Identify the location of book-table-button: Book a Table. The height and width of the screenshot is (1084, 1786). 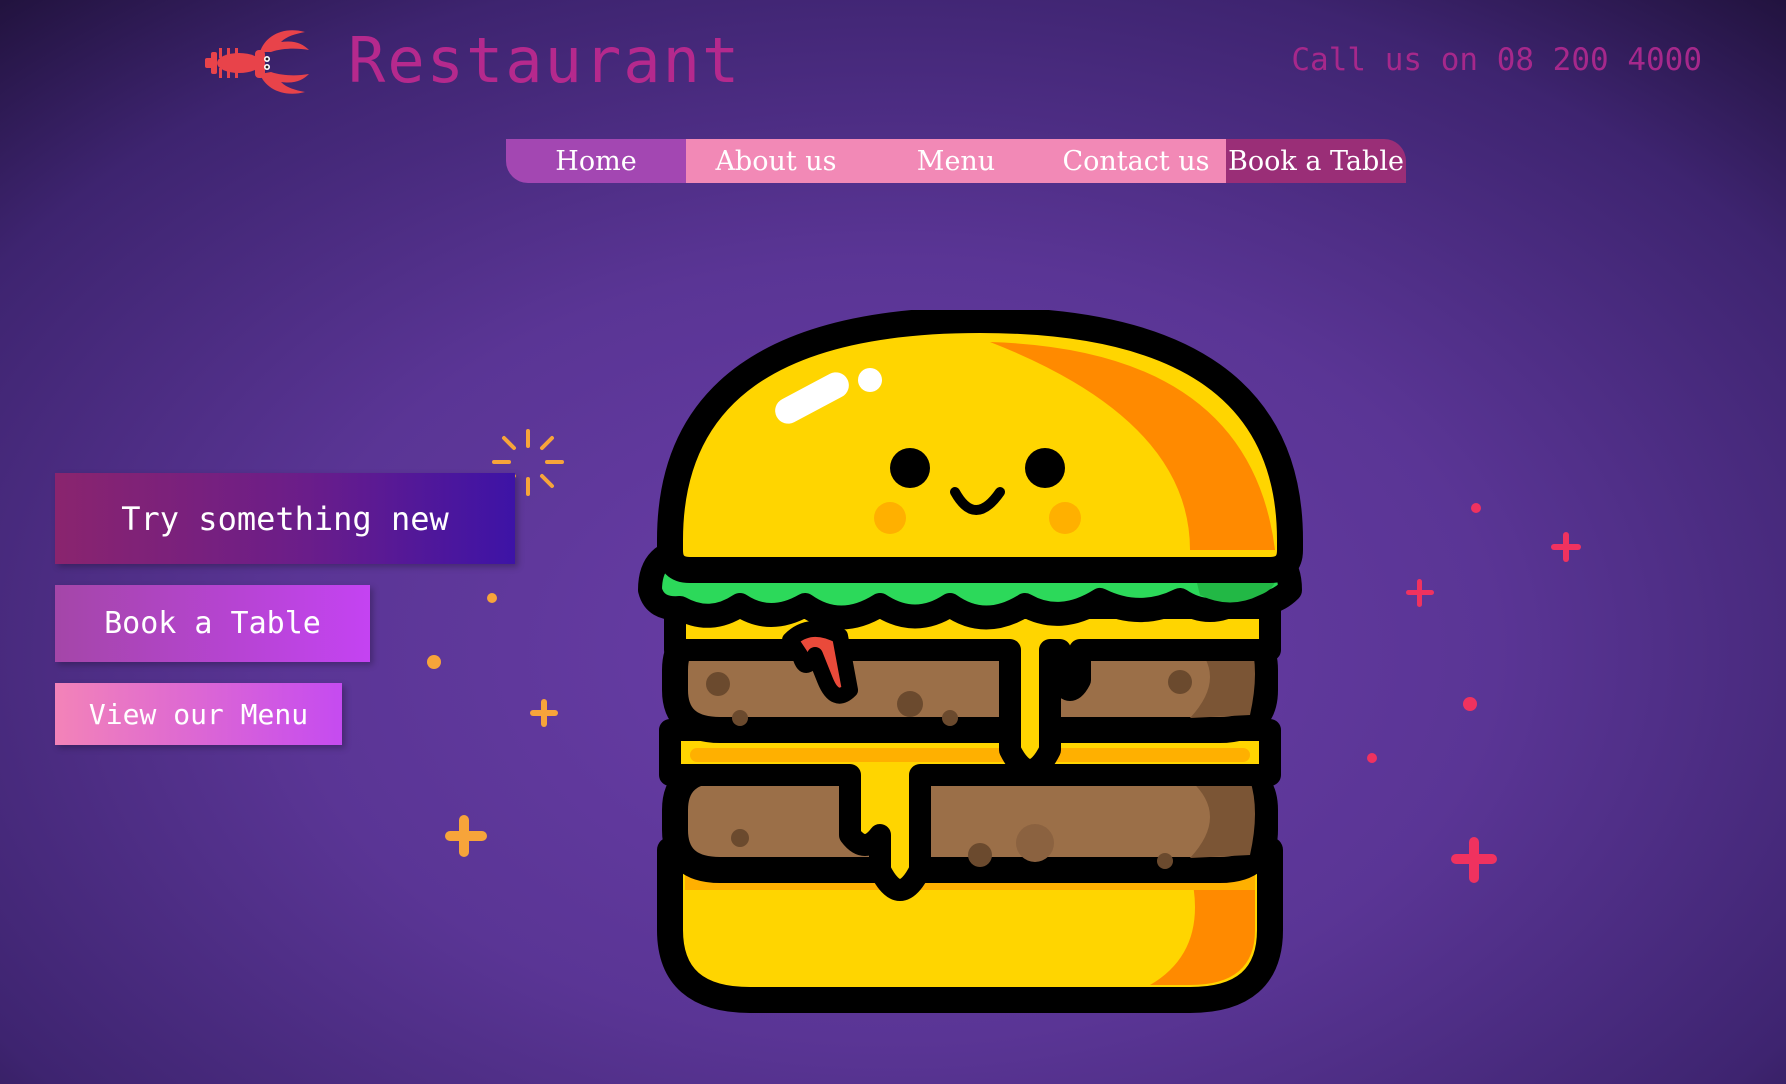
(212, 623).